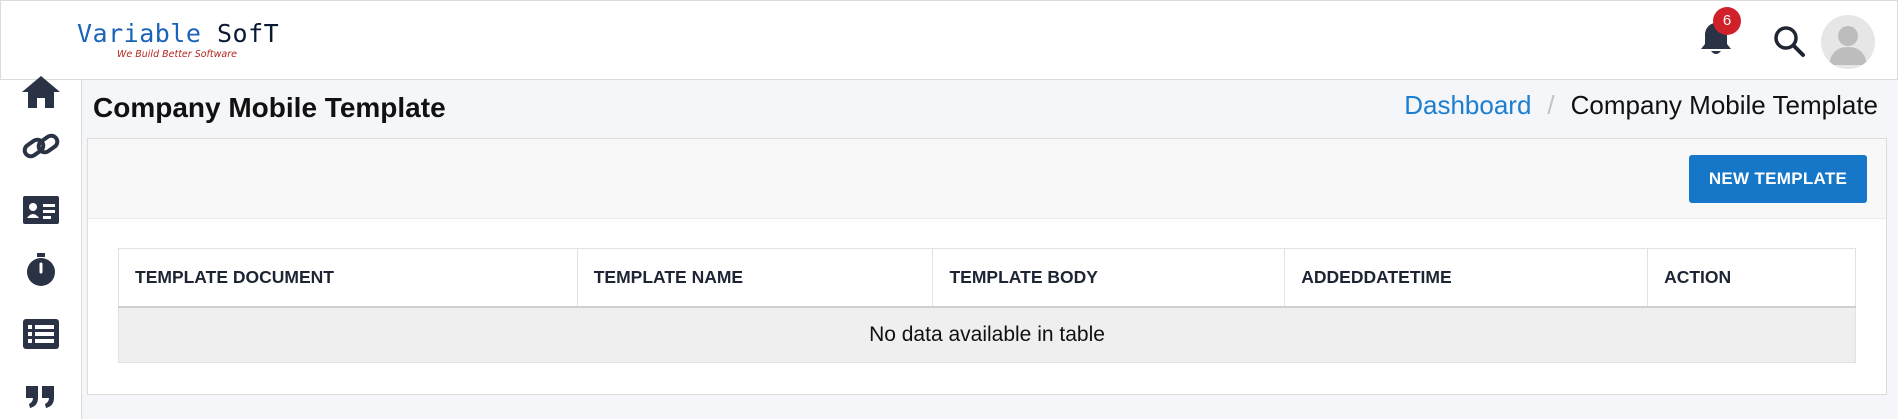  I want to click on column-template-body: TEMPLATE BODY, so click(1109, 278).